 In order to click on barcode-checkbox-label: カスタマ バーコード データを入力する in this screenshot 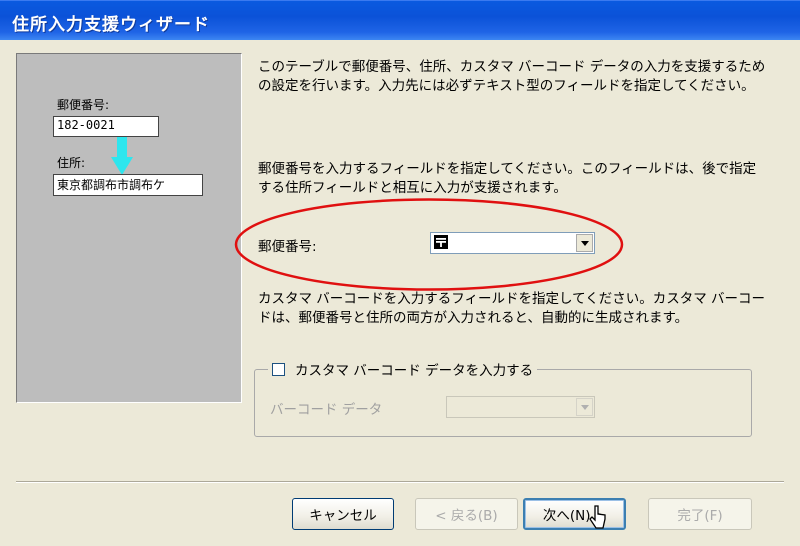, I will do `click(414, 369)`.